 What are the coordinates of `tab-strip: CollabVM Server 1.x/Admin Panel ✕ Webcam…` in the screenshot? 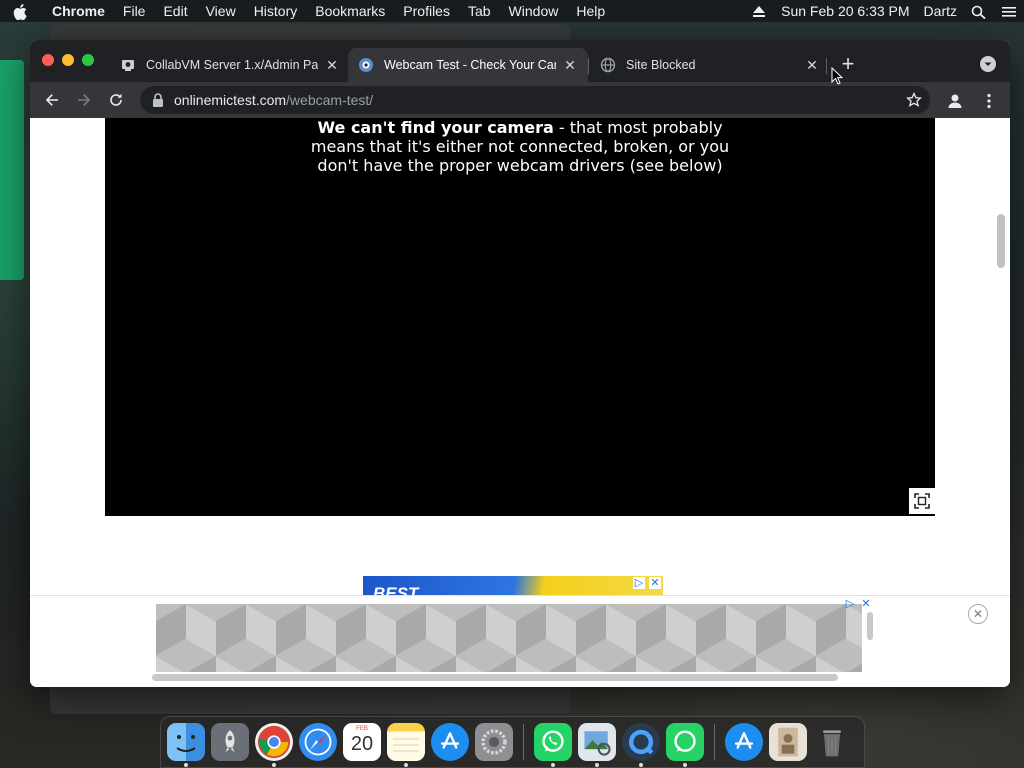 It's located at (520, 61).